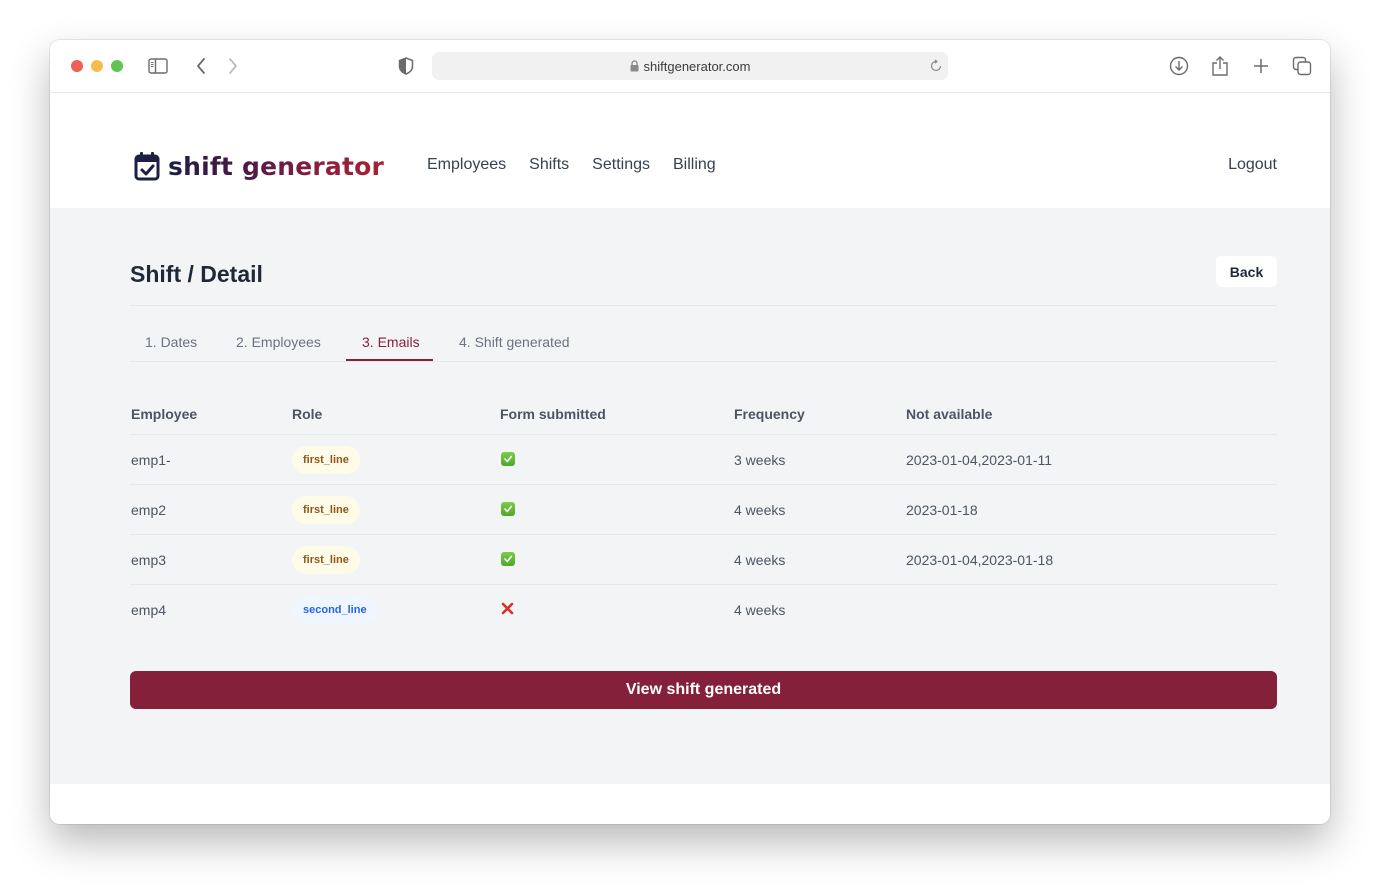 The height and width of the screenshot is (884, 1380). What do you see at coordinates (514, 342) in the screenshot?
I see `tab-shift-generated: 4. Shift generated` at bounding box center [514, 342].